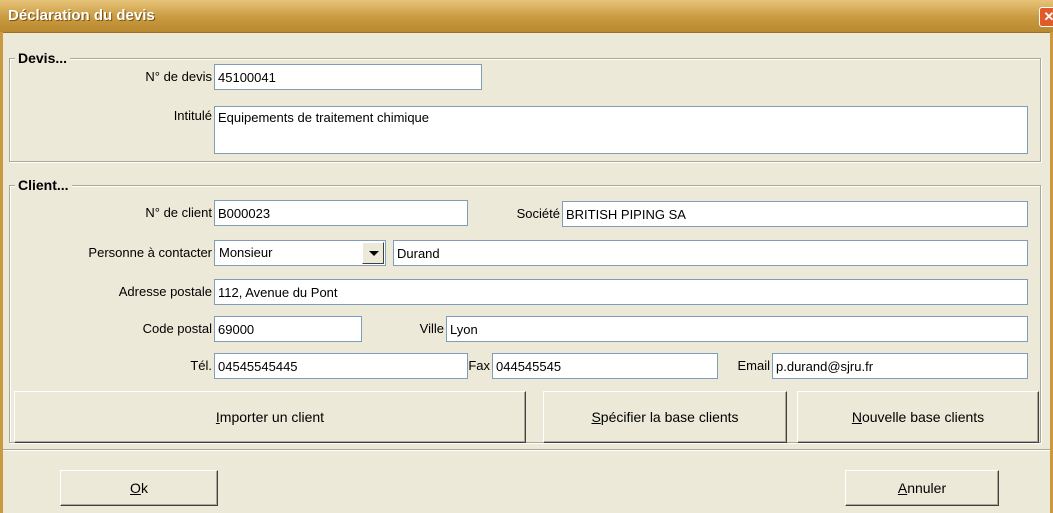 The image size is (1053, 513). What do you see at coordinates (144, 488) in the screenshot?
I see `ok-label: k` at bounding box center [144, 488].